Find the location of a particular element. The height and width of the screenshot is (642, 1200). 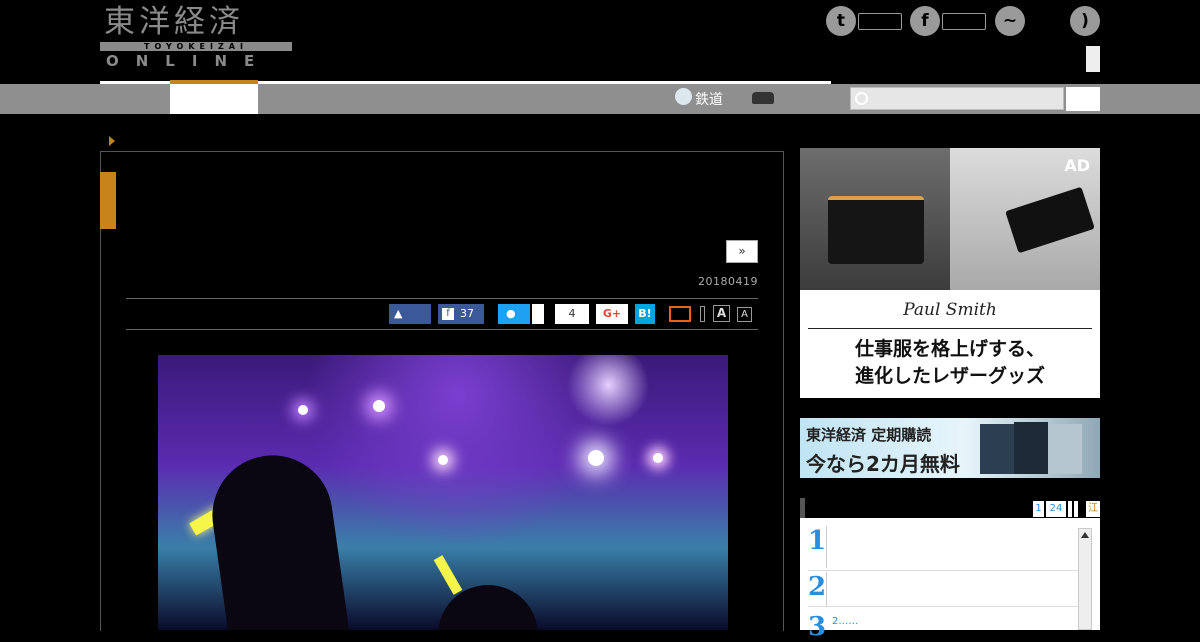

twitter-bird-icon: ● is located at coordinates (511, 313).